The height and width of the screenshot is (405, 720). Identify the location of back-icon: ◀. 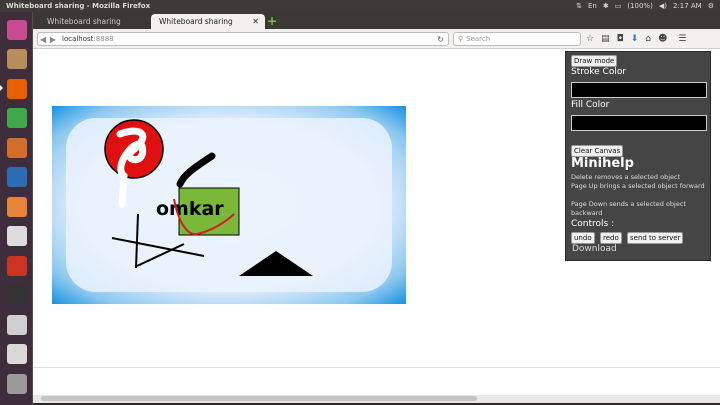
(43, 39).